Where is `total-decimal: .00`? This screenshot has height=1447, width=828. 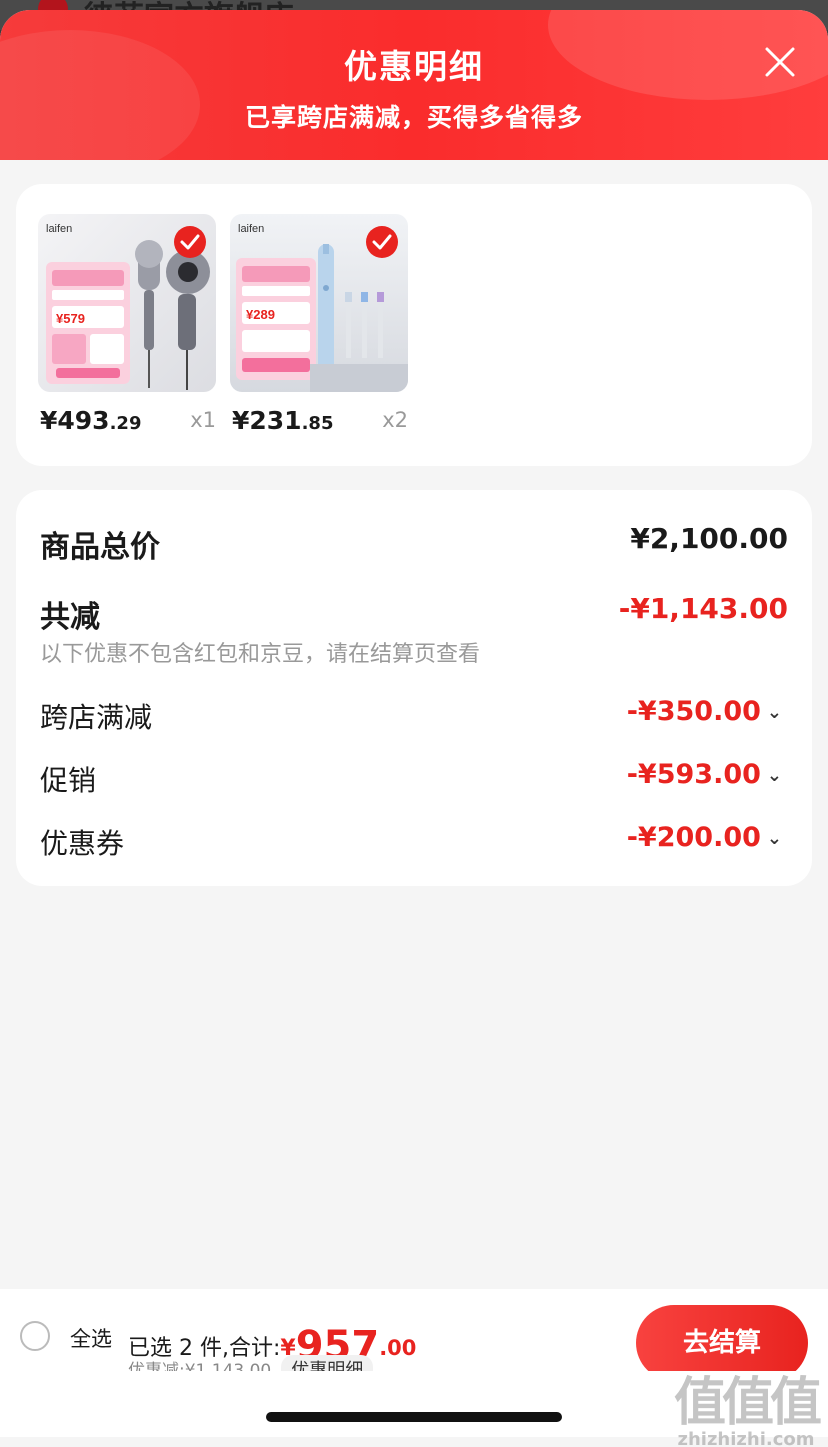
total-decimal: .00 is located at coordinates (398, 1348).